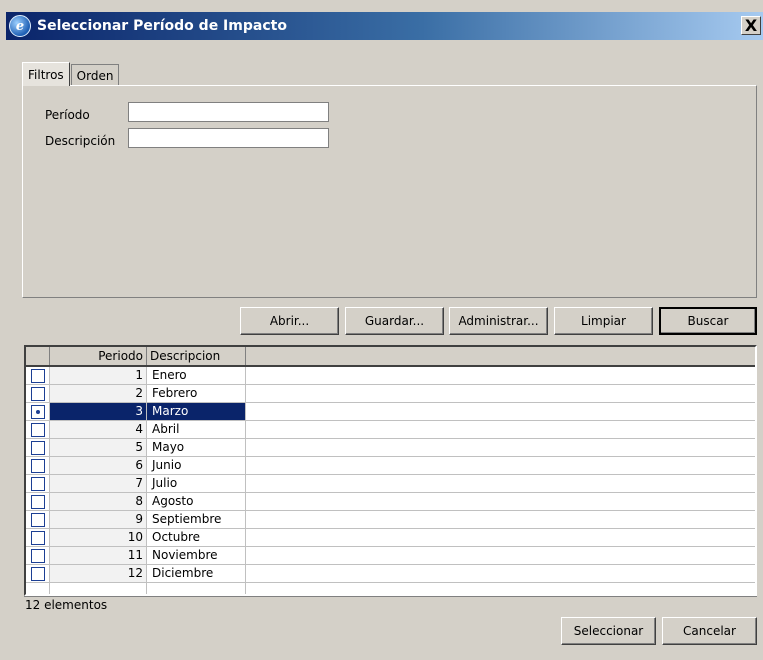 Image resolution: width=763 pixels, height=660 pixels. What do you see at coordinates (162, 26) in the screenshot?
I see `window-title: Seleccionar Período de Impacto` at bounding box center [162, 26].